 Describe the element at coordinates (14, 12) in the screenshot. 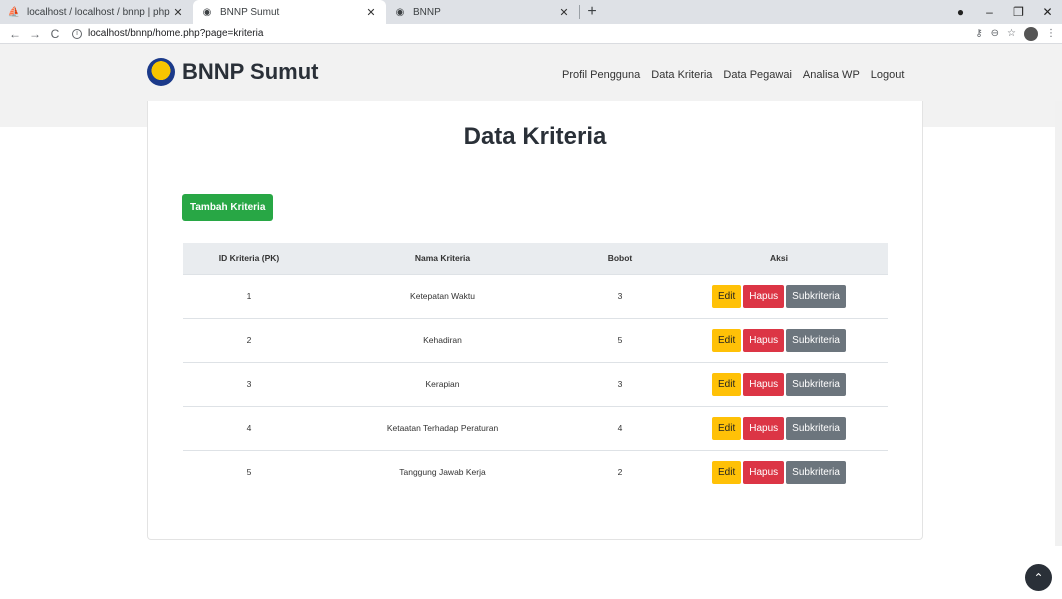

I see `phpmyadmin-icon: ⛵` at that location.